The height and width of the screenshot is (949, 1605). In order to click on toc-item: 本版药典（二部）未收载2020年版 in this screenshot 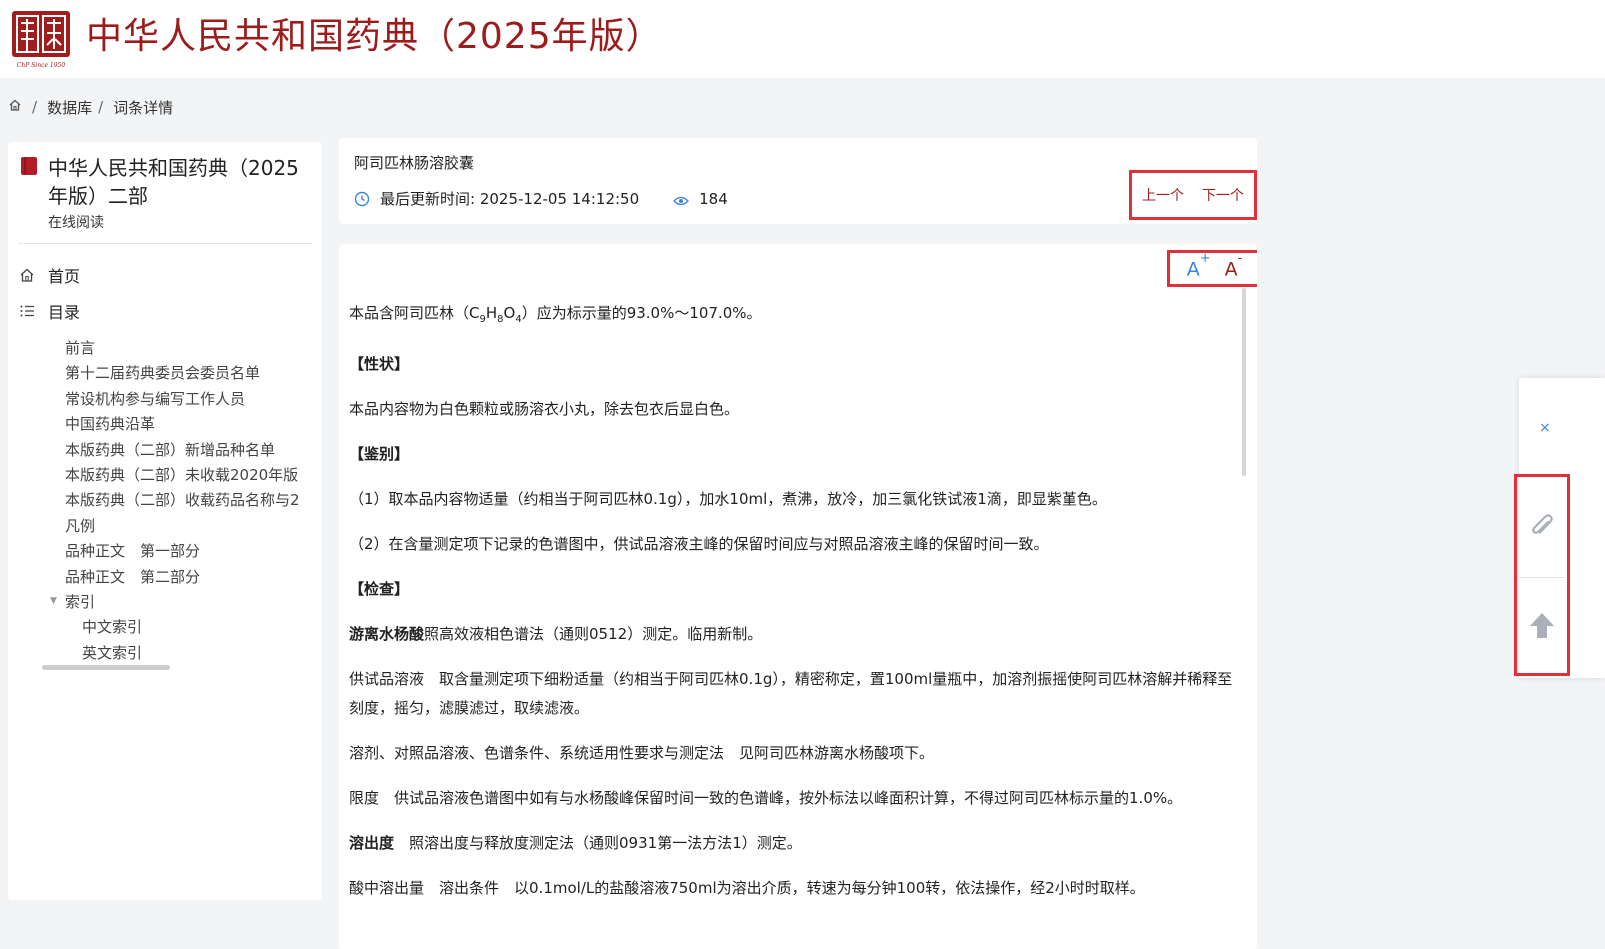, I will do `click(185, 475)`.